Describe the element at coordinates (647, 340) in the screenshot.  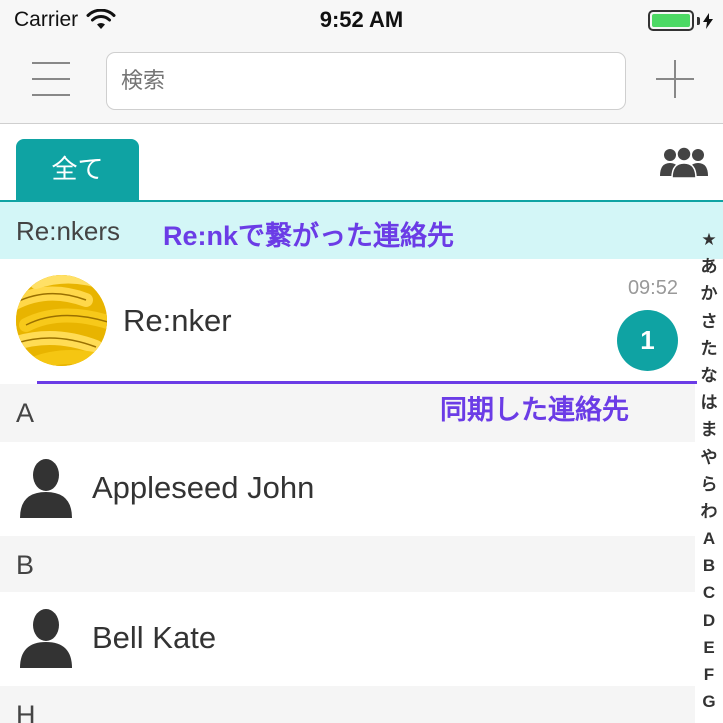
I see `unread-badge: 1` at that location.